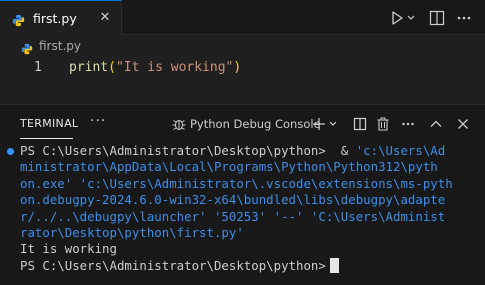 The height and width of the screenshot is (285, 485). Describe the element at coordinates (463, 124) in the screenshot. I see `close-icon` at that location.